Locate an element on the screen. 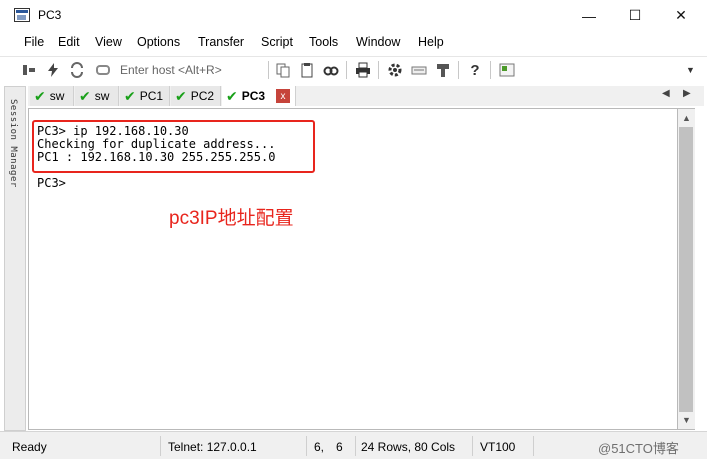 This screenshot has height=459, width=707. window-title: PC3 is located at coordinates (50, 15).